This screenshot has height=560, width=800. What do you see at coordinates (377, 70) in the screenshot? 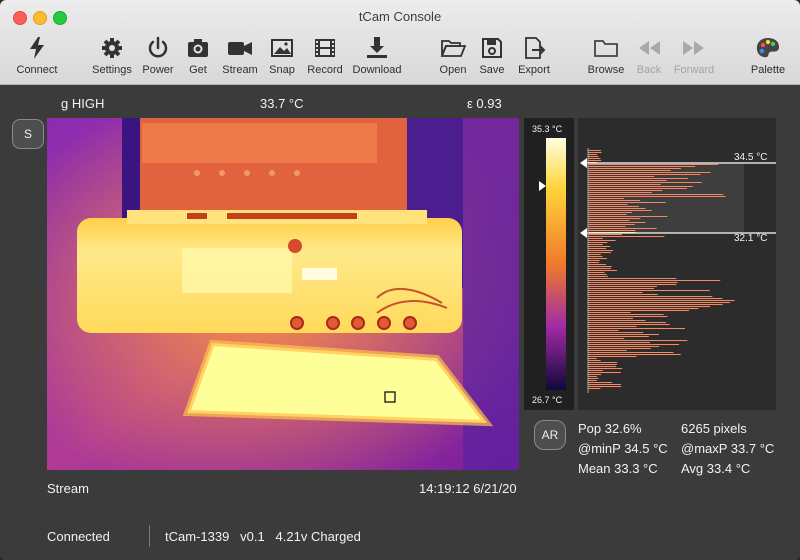
I see `download-label: Download` at bounding box center [377, 70].